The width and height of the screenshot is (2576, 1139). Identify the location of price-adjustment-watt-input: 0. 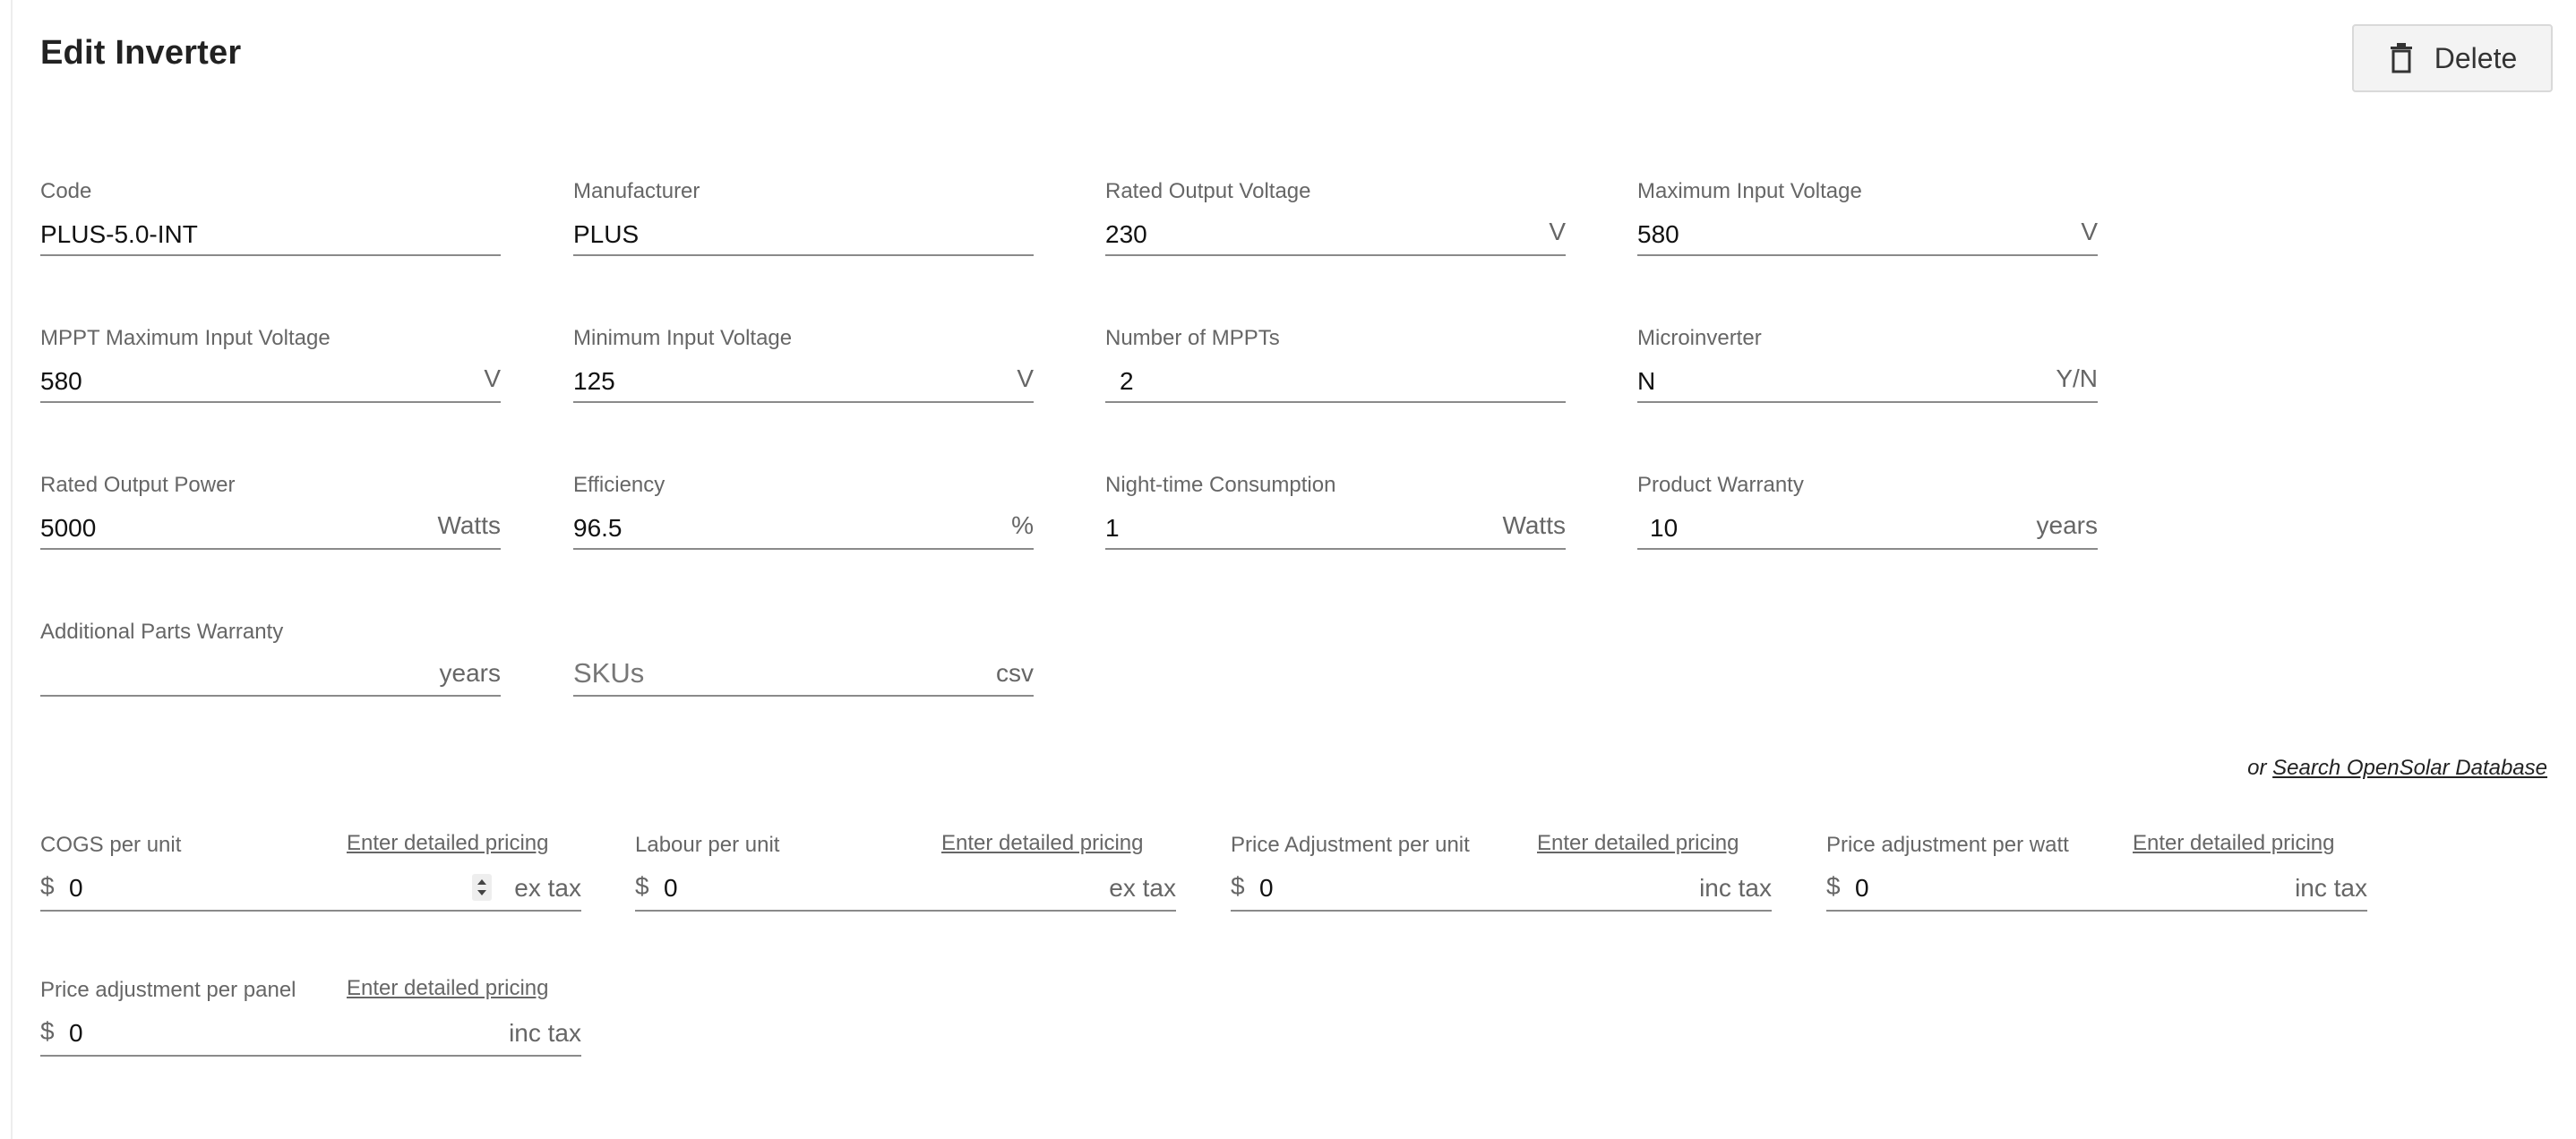
(1862, 889).